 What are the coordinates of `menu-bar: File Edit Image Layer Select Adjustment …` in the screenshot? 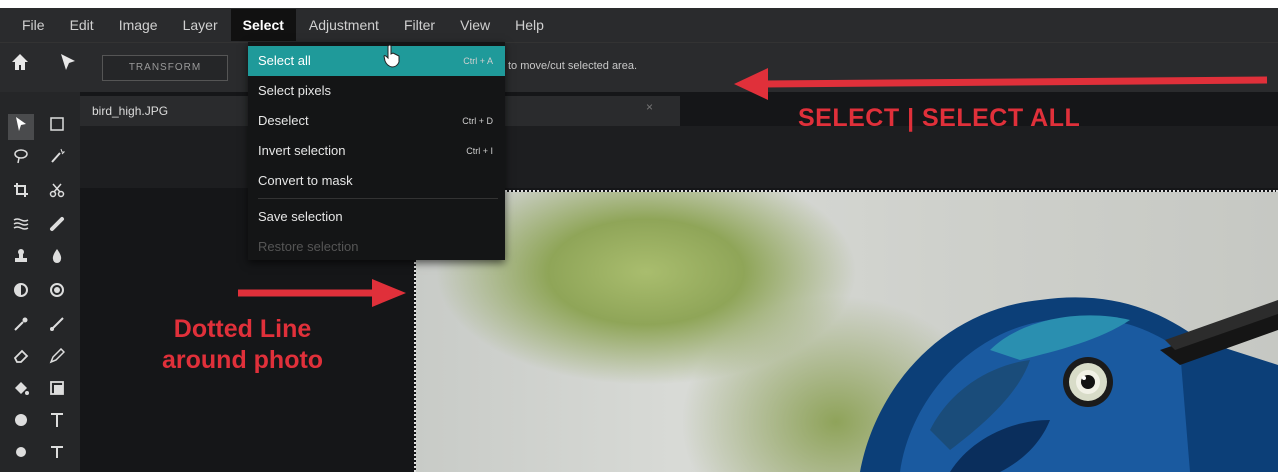 It's located at (639, 25).